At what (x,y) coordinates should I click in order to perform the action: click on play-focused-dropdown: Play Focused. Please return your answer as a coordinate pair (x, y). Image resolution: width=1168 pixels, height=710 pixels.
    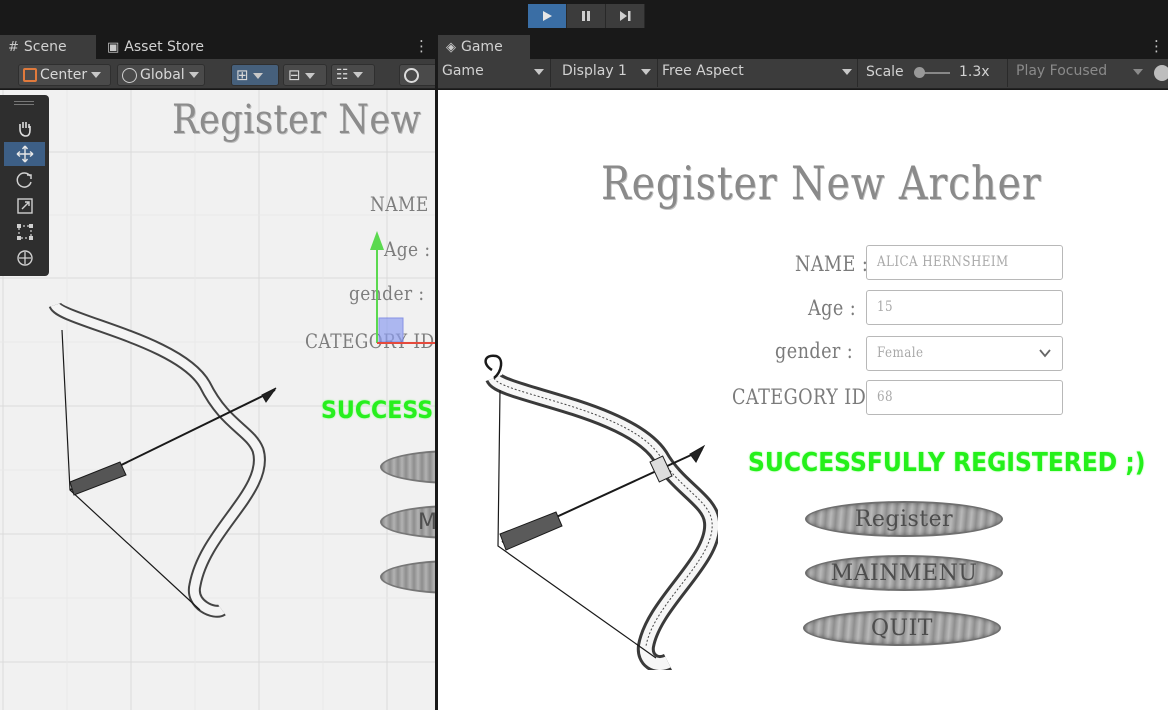
    Looking at the image, I should click on (1061, 71).